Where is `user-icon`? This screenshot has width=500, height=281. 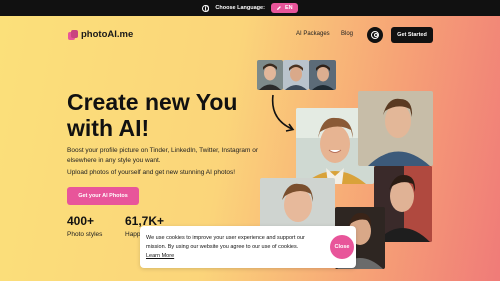
user-icon is located at coordinates (375, 35).